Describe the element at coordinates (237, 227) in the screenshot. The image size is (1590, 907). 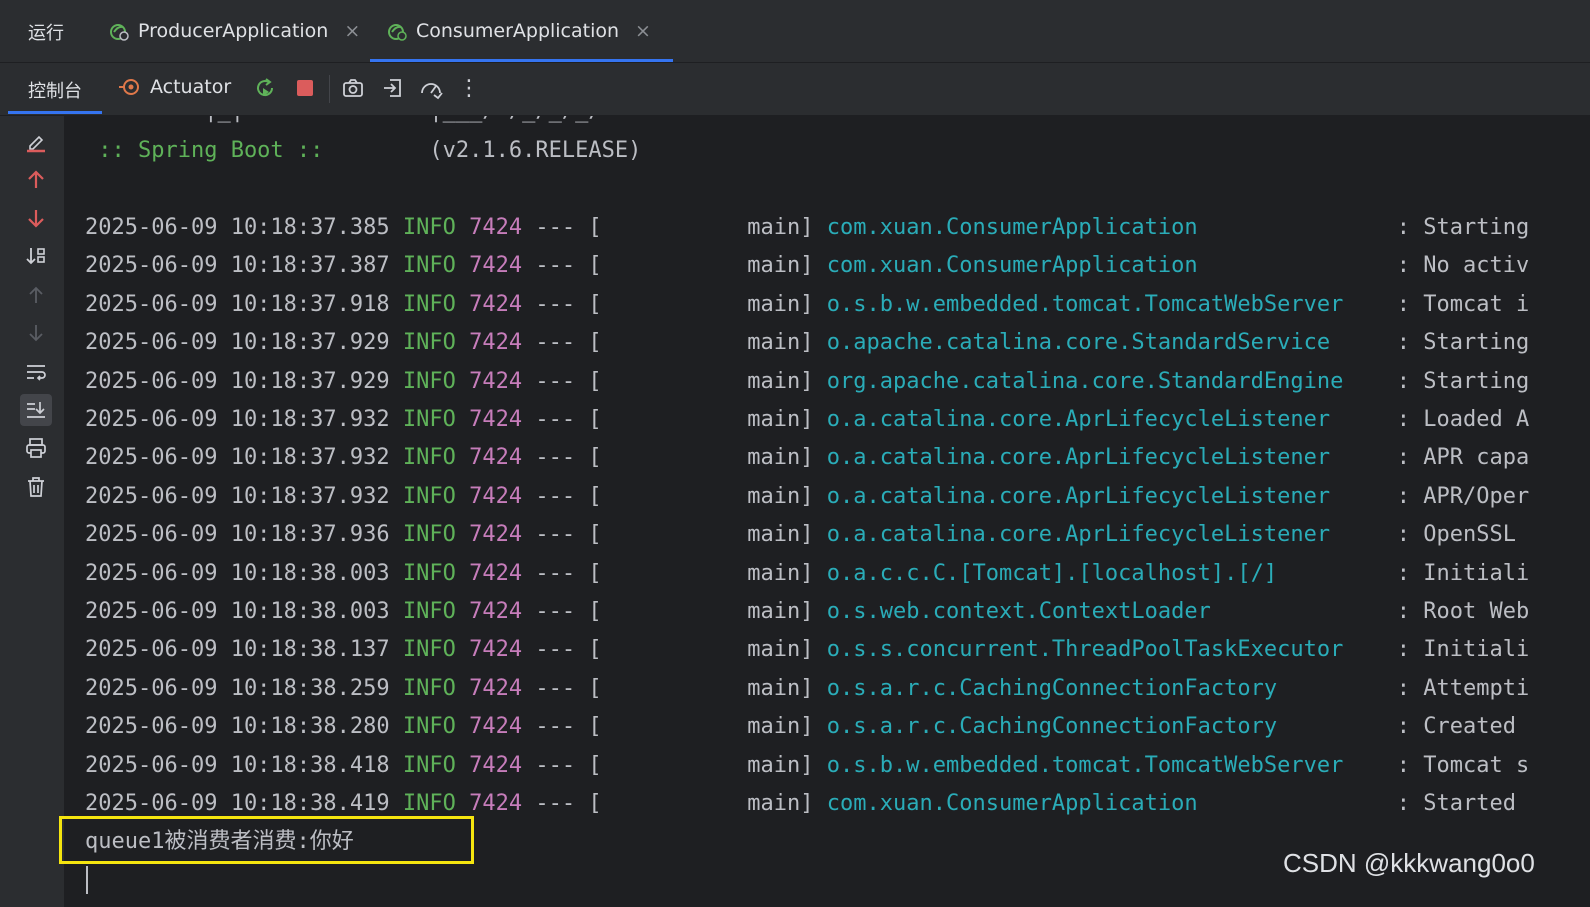
I see `log-timestamp: 2025-06-09 10:18:37.385` at that location.